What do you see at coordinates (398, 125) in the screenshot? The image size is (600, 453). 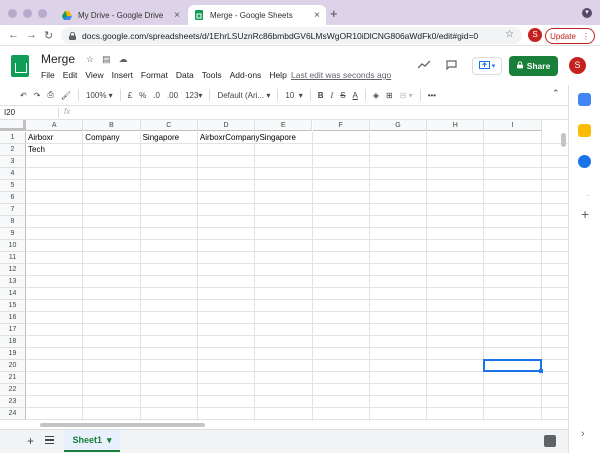 I see `column-header-g: G` at bounding box center [398, 125].